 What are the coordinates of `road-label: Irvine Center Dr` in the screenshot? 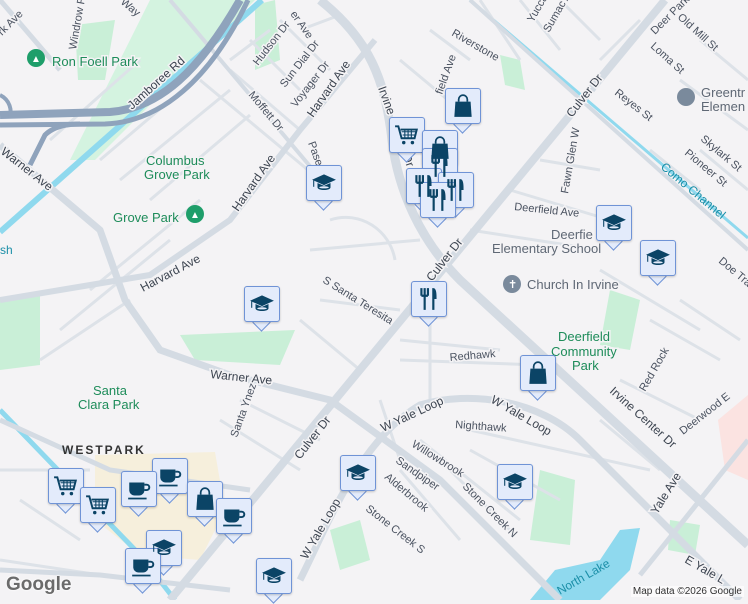 It's located at (643, 417).